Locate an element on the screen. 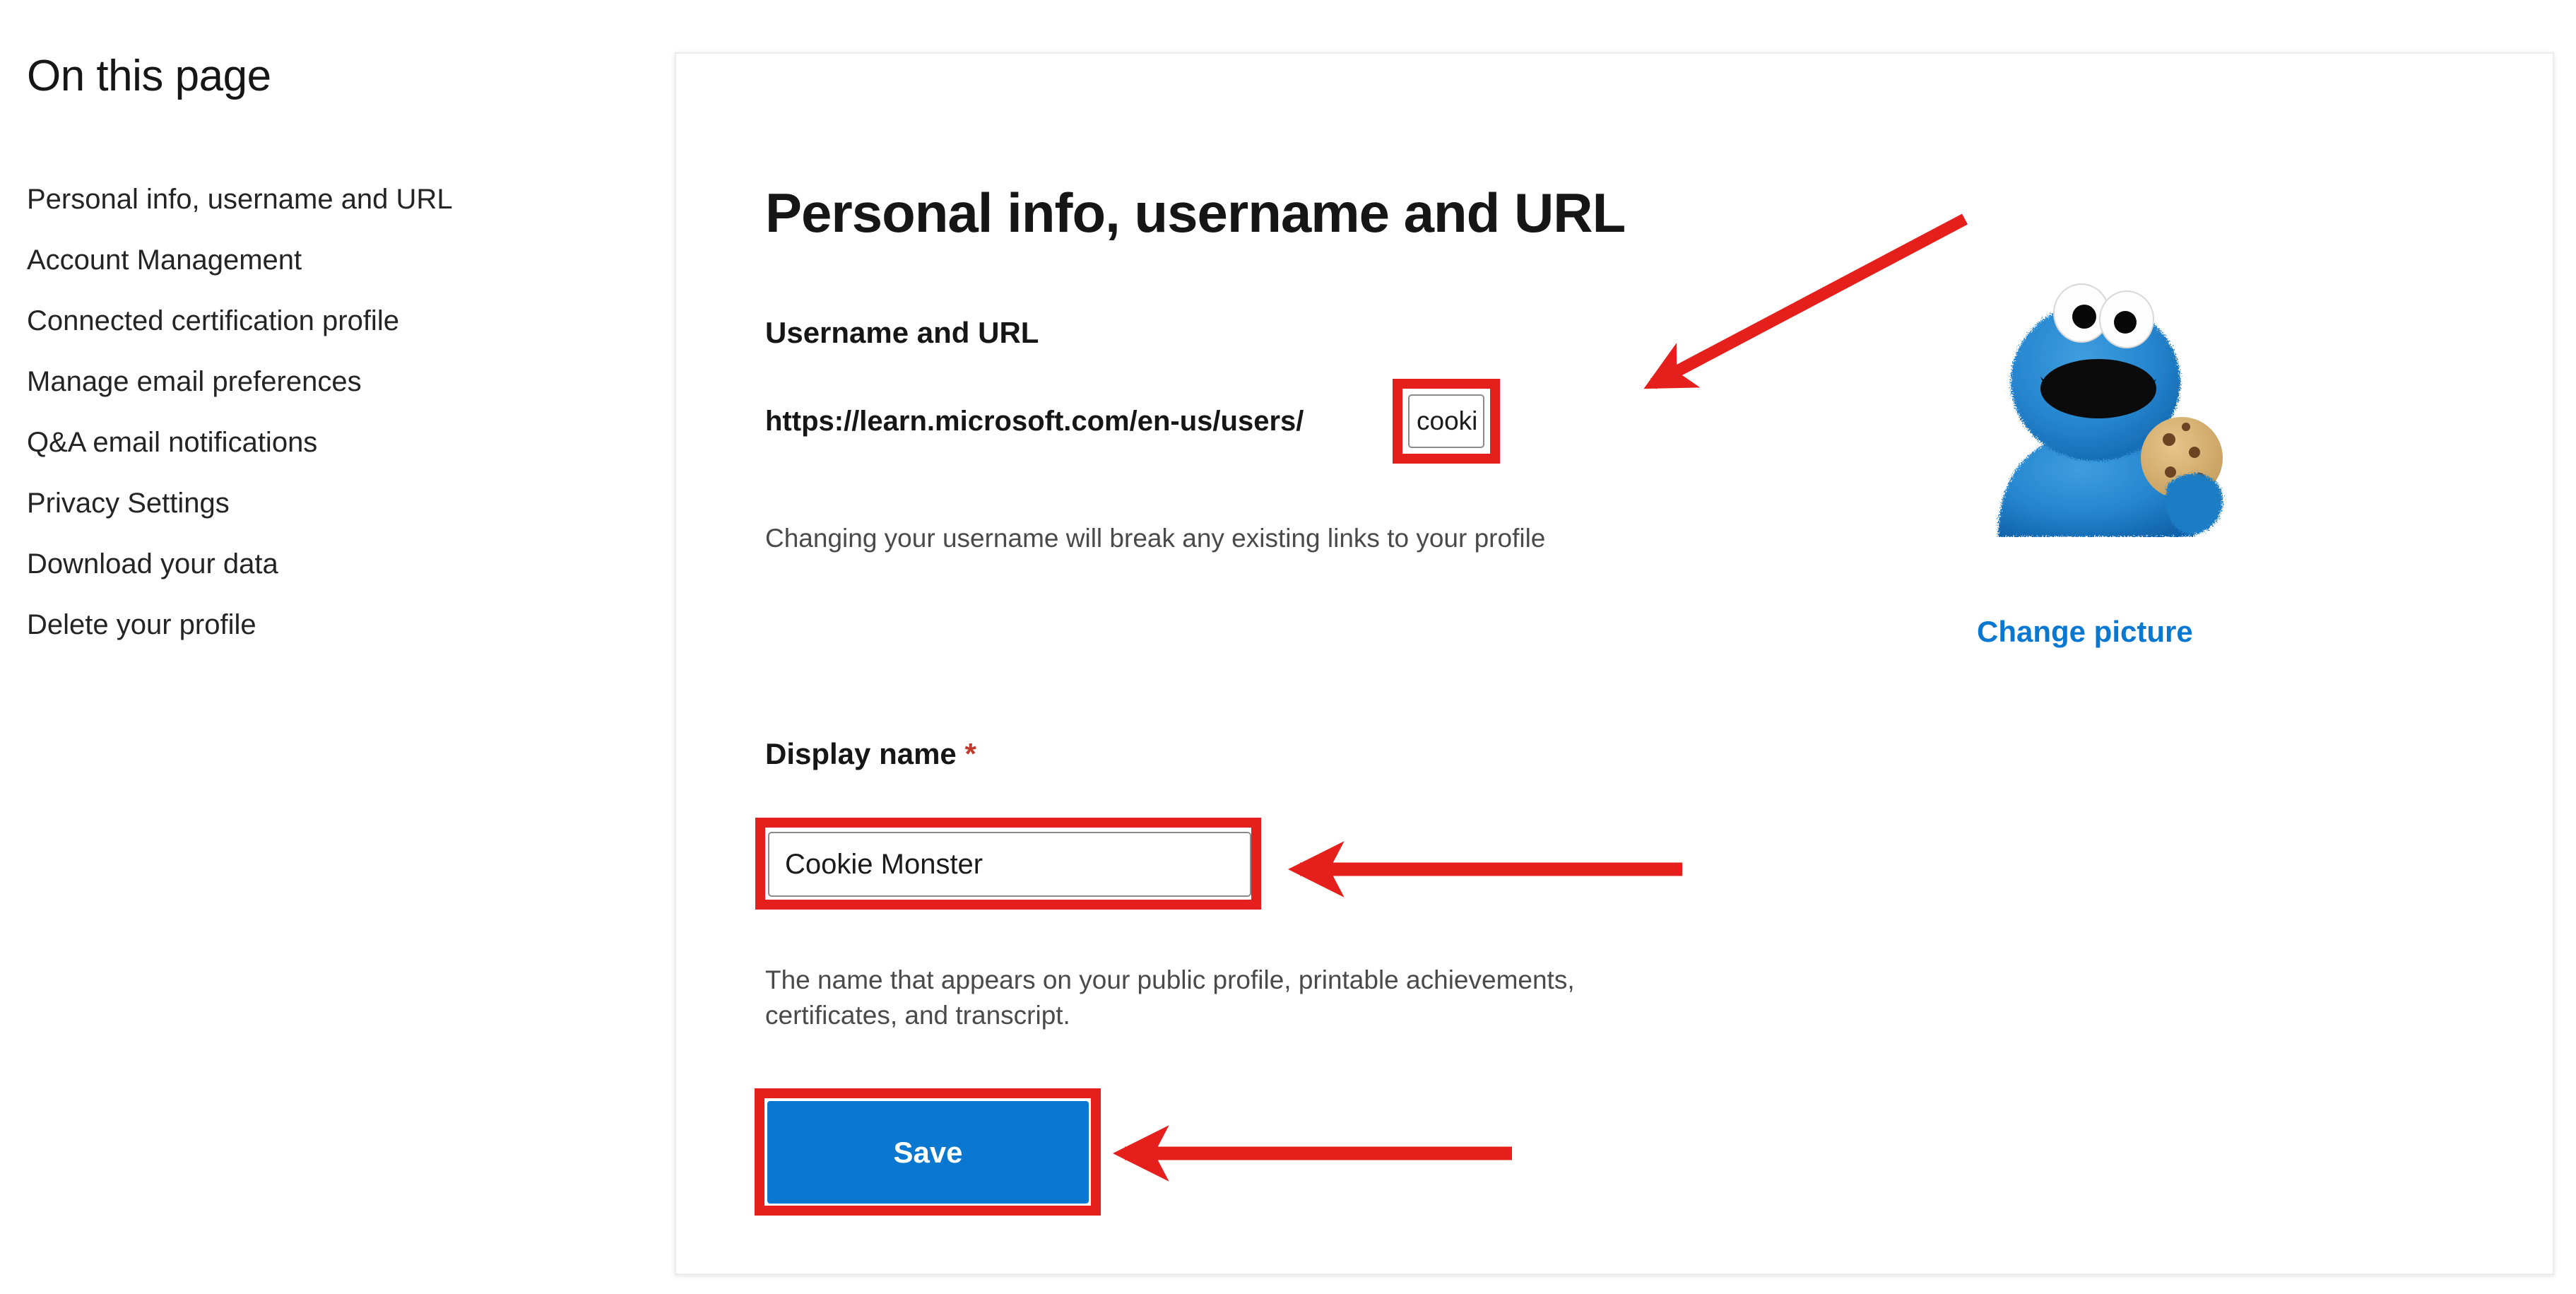 Image resolution: width=2576 pixels, height=1294 pixels. save-button: Save is located at coordinates (928, 1152).